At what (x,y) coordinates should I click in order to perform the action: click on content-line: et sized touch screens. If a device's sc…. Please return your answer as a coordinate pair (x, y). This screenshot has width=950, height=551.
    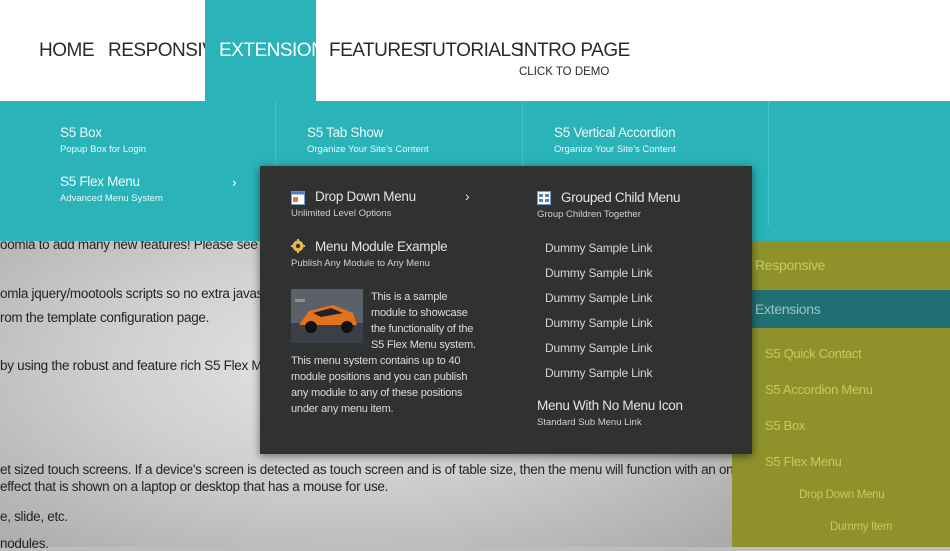
    Looking at the image, I should click on (379, 469).